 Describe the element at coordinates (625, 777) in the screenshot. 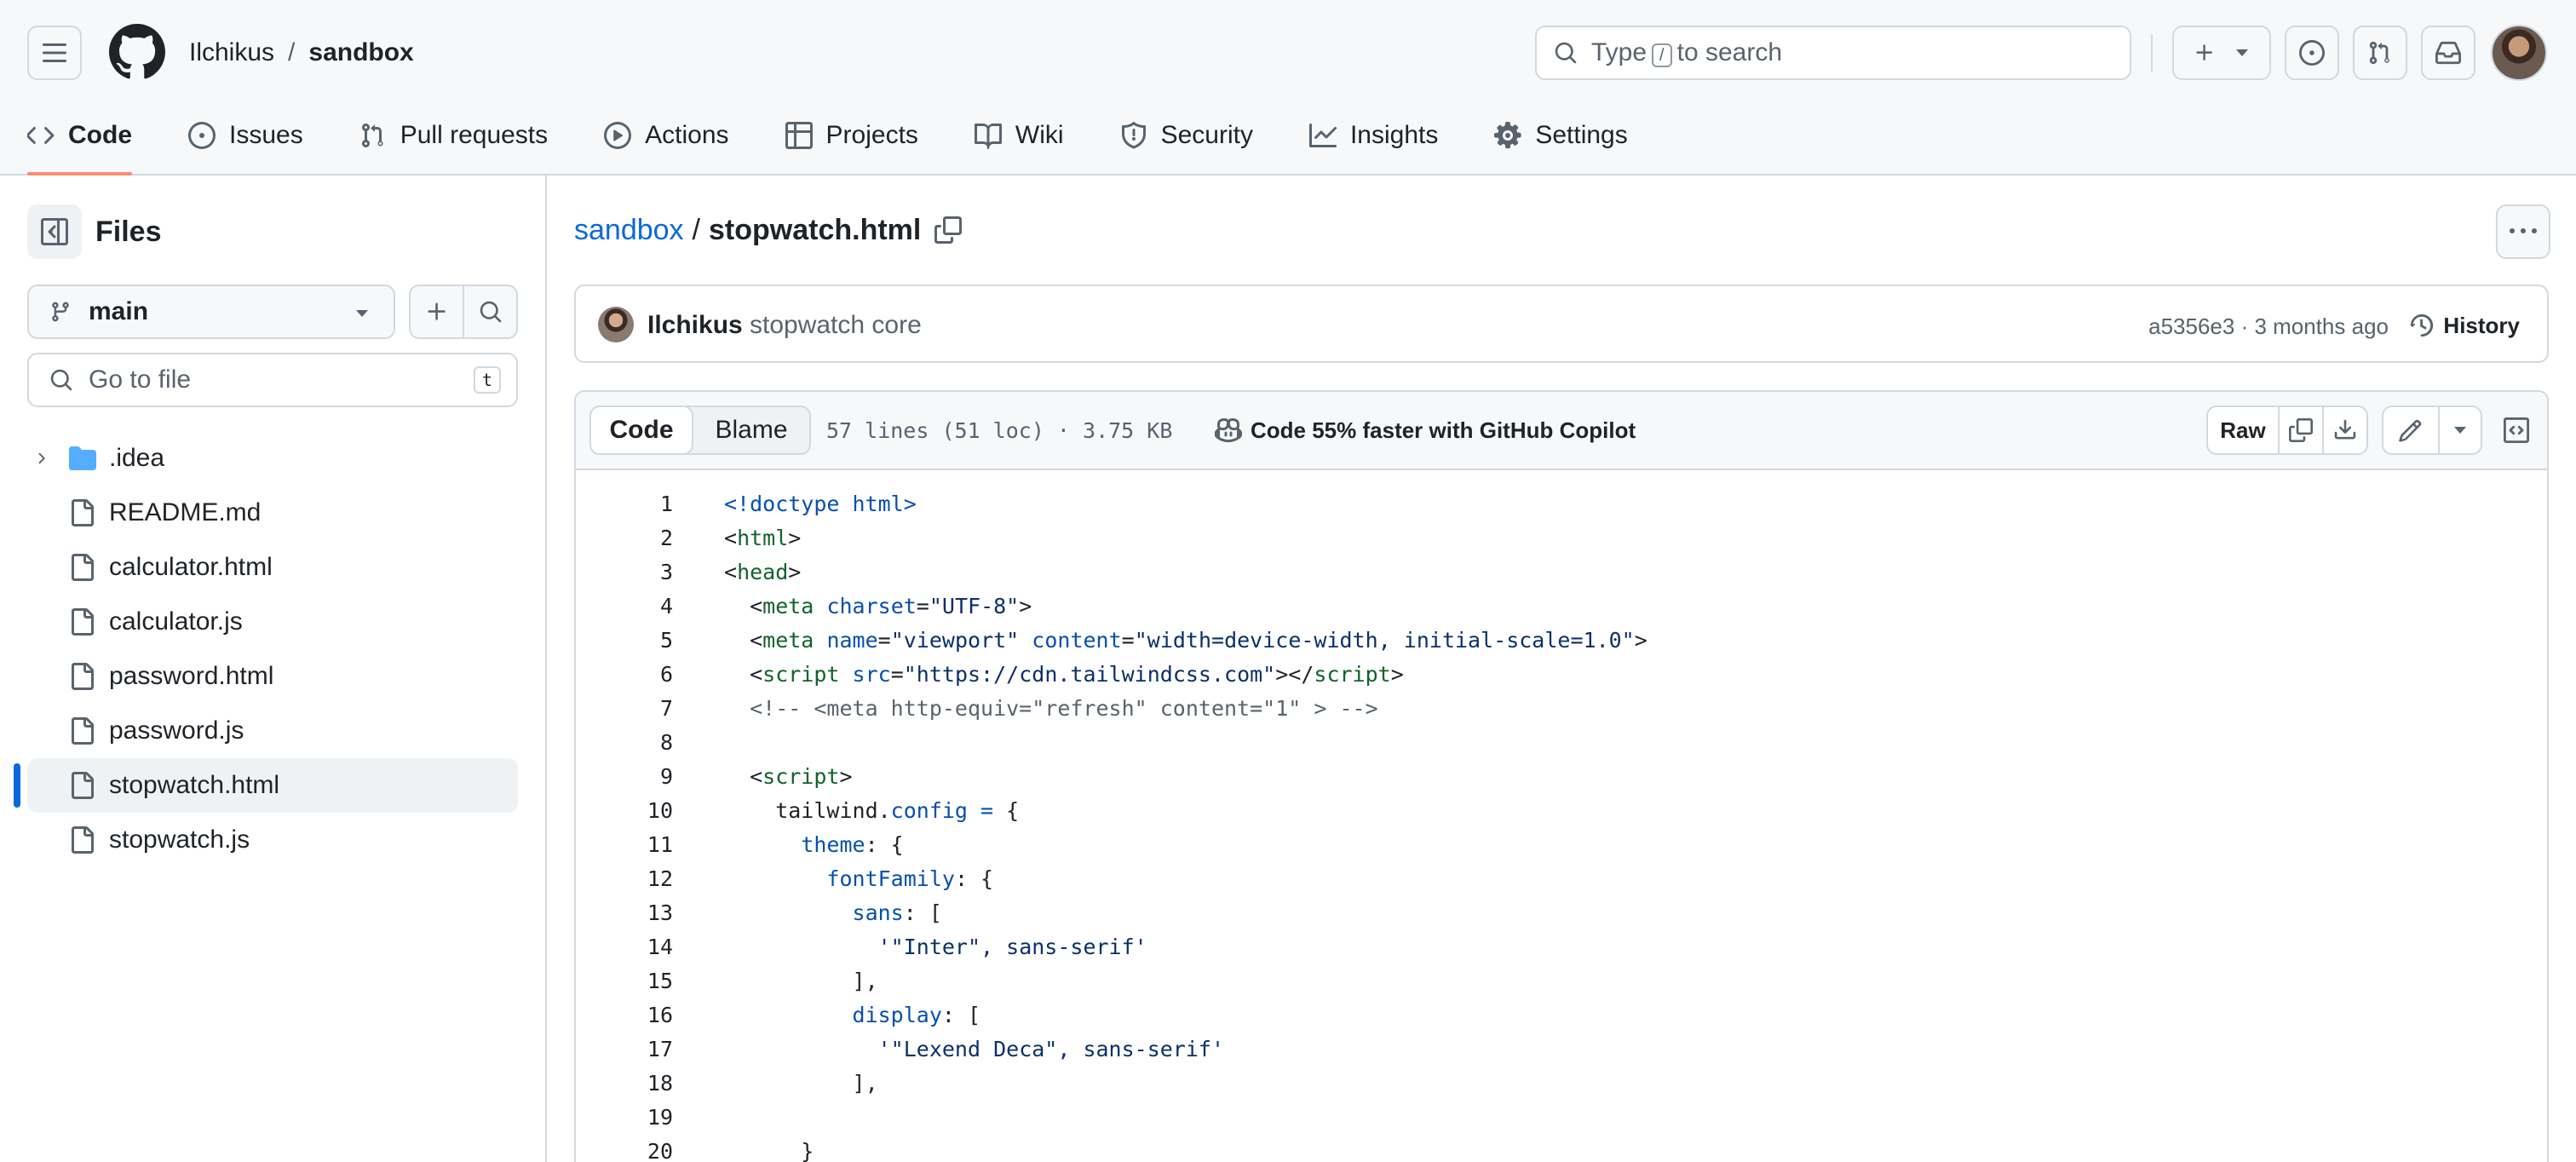

I see `line-number: 9` at that location.